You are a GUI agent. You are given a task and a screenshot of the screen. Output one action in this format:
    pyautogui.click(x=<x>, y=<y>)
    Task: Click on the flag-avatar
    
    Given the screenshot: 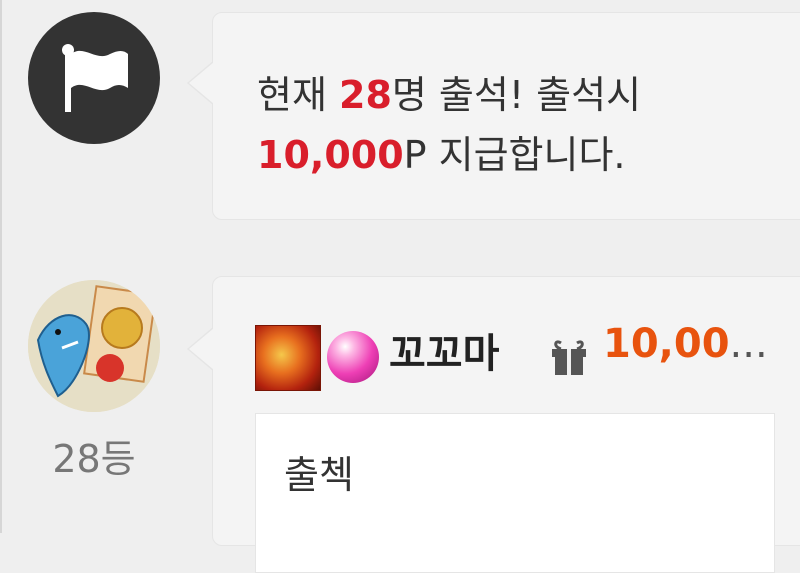 What is the action you would take?
    pyautogui.click(x=94, y=78)
    